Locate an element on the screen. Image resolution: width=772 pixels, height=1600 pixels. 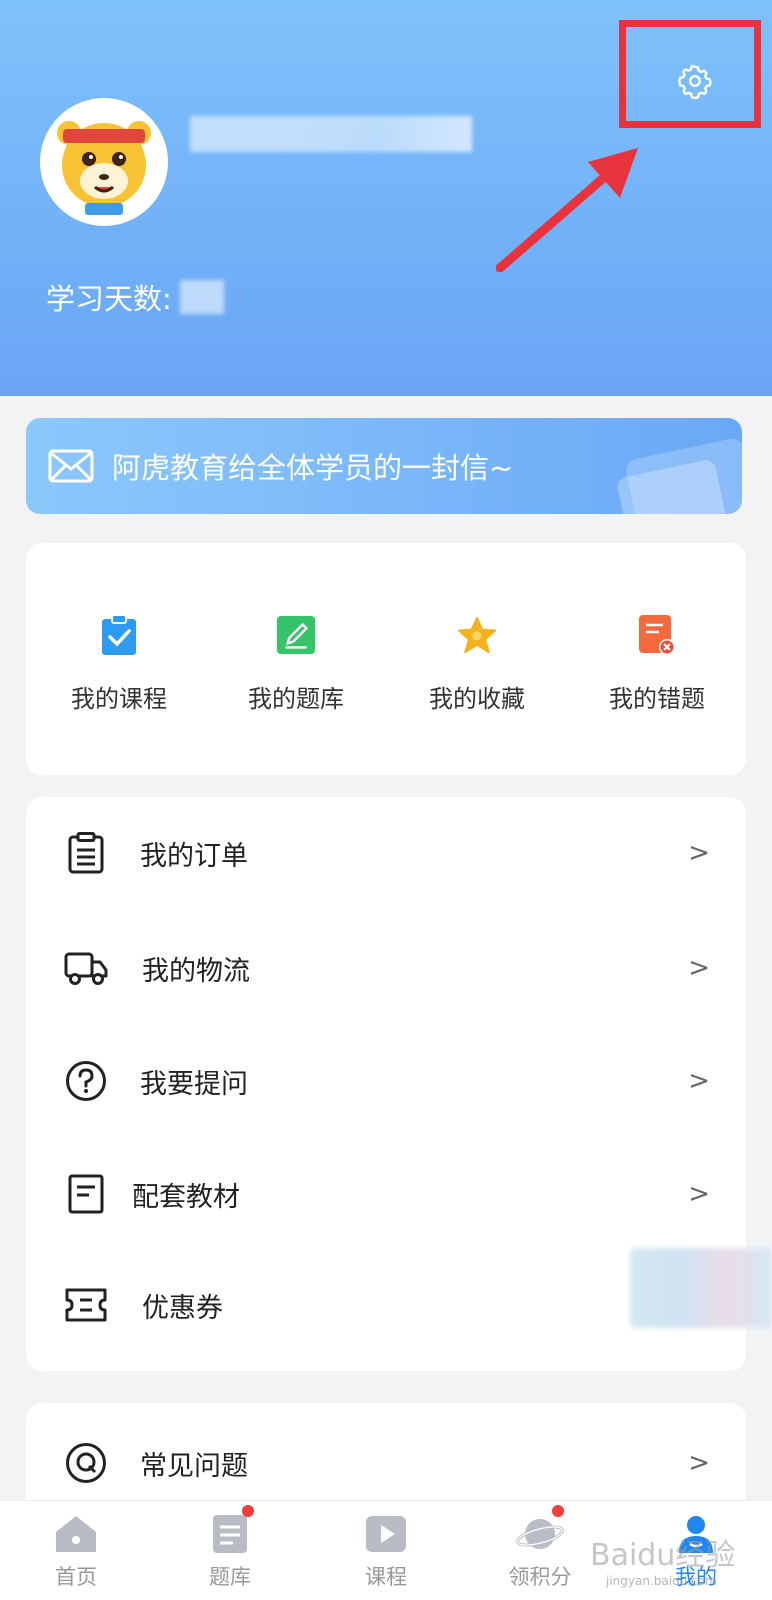
tab-question-bank: 题库 is located at coordinates (230, 1548).